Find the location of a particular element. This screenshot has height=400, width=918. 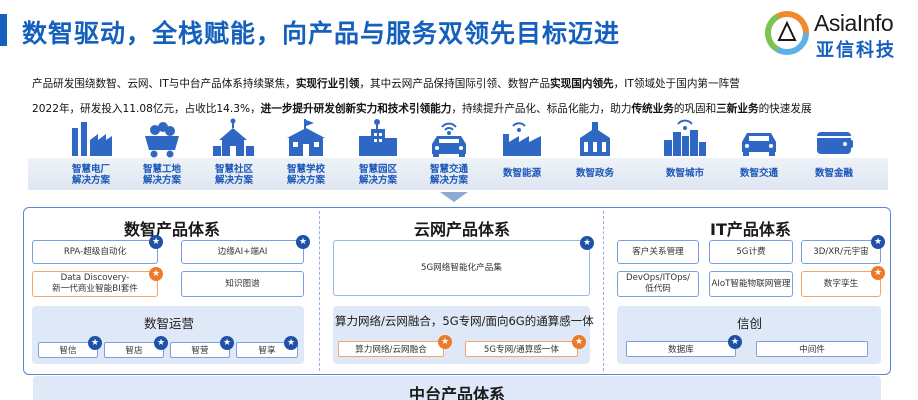

industry-energy: 数智能源 is located at coordinates (522, 148).